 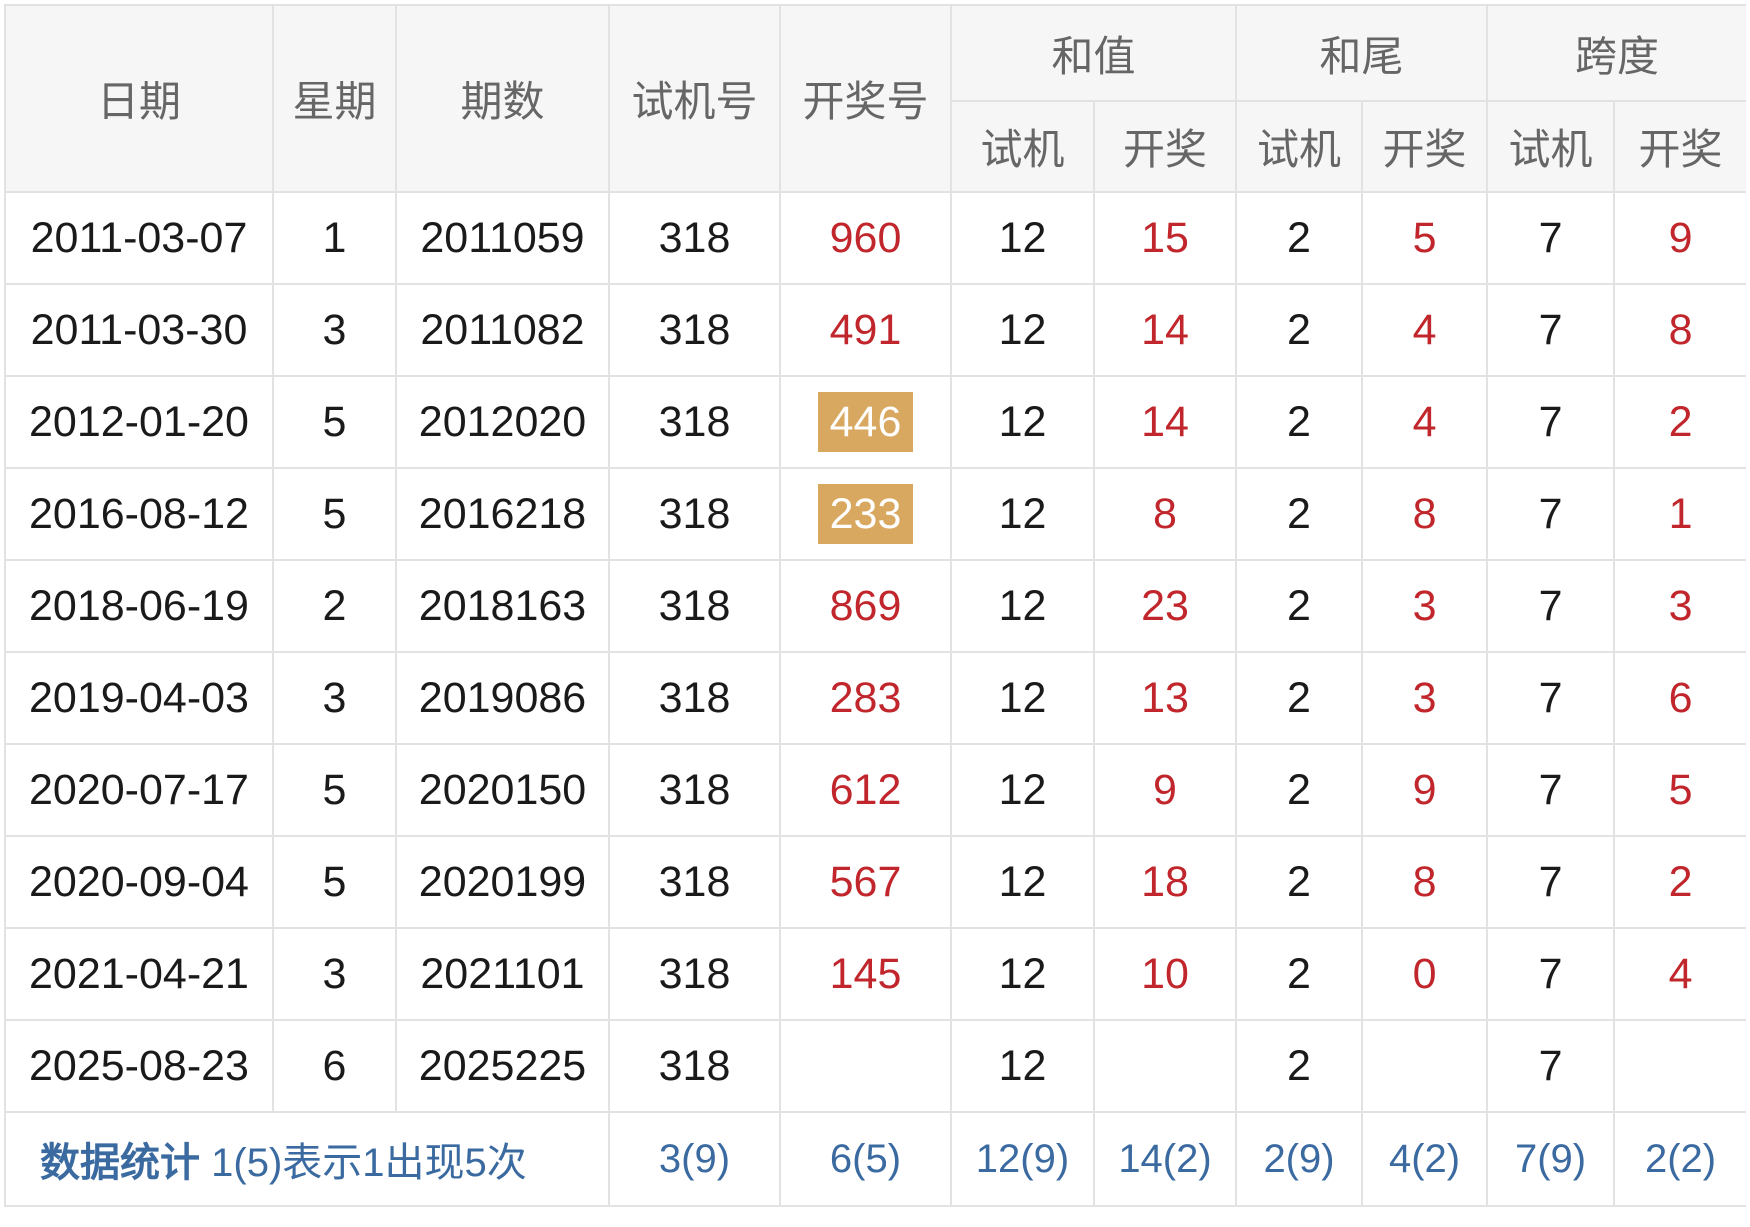 I want to click on header-tail-draw: 开奖, so click(x=1425, y=146).